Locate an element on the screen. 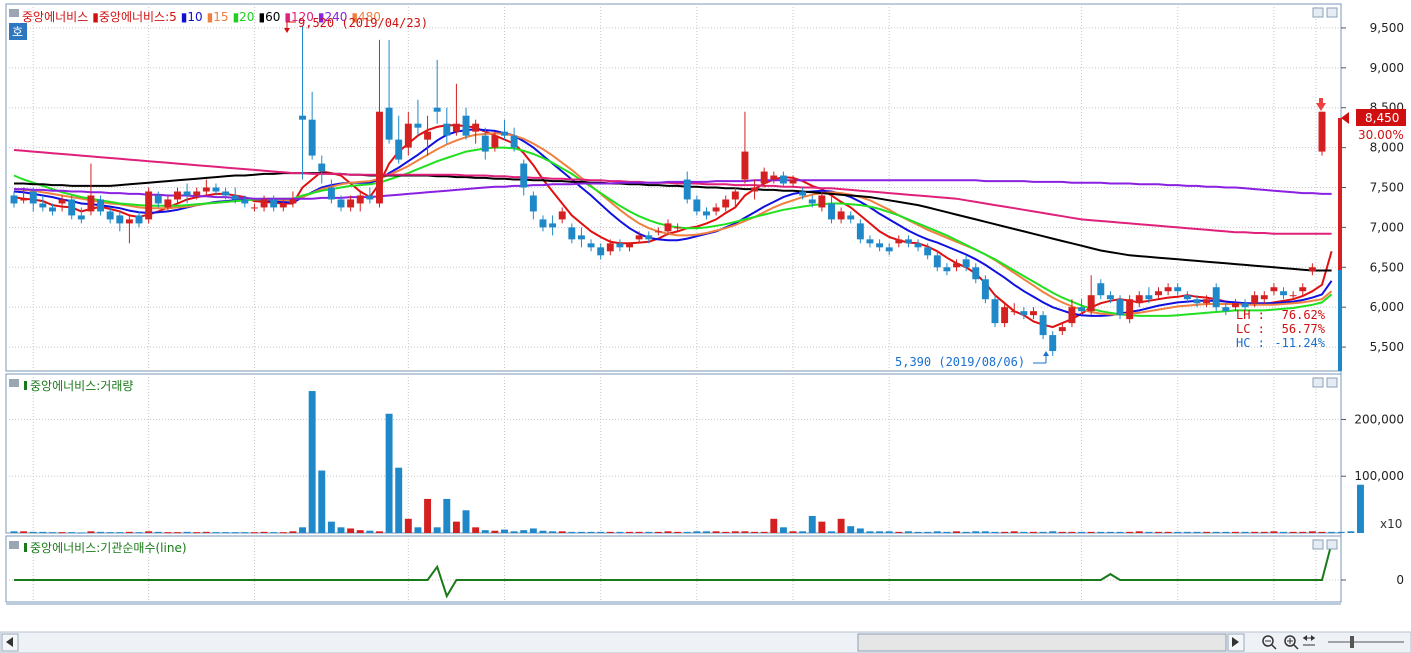 This screenshot has width=1411, height=653. stat-label: LH : is located at coordinates (1250, 315).